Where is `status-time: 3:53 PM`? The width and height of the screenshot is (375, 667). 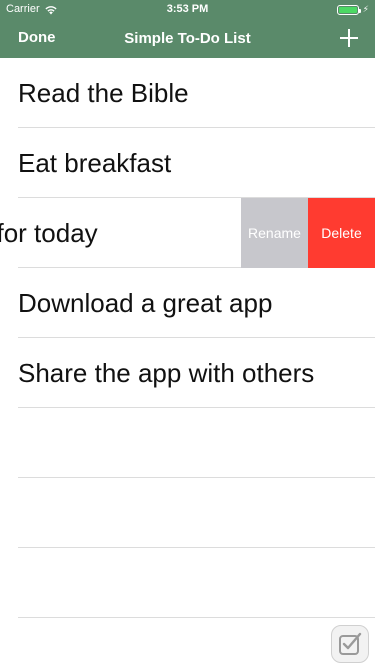
status-time: 3:53 PM is located at coordinates (187, 9).